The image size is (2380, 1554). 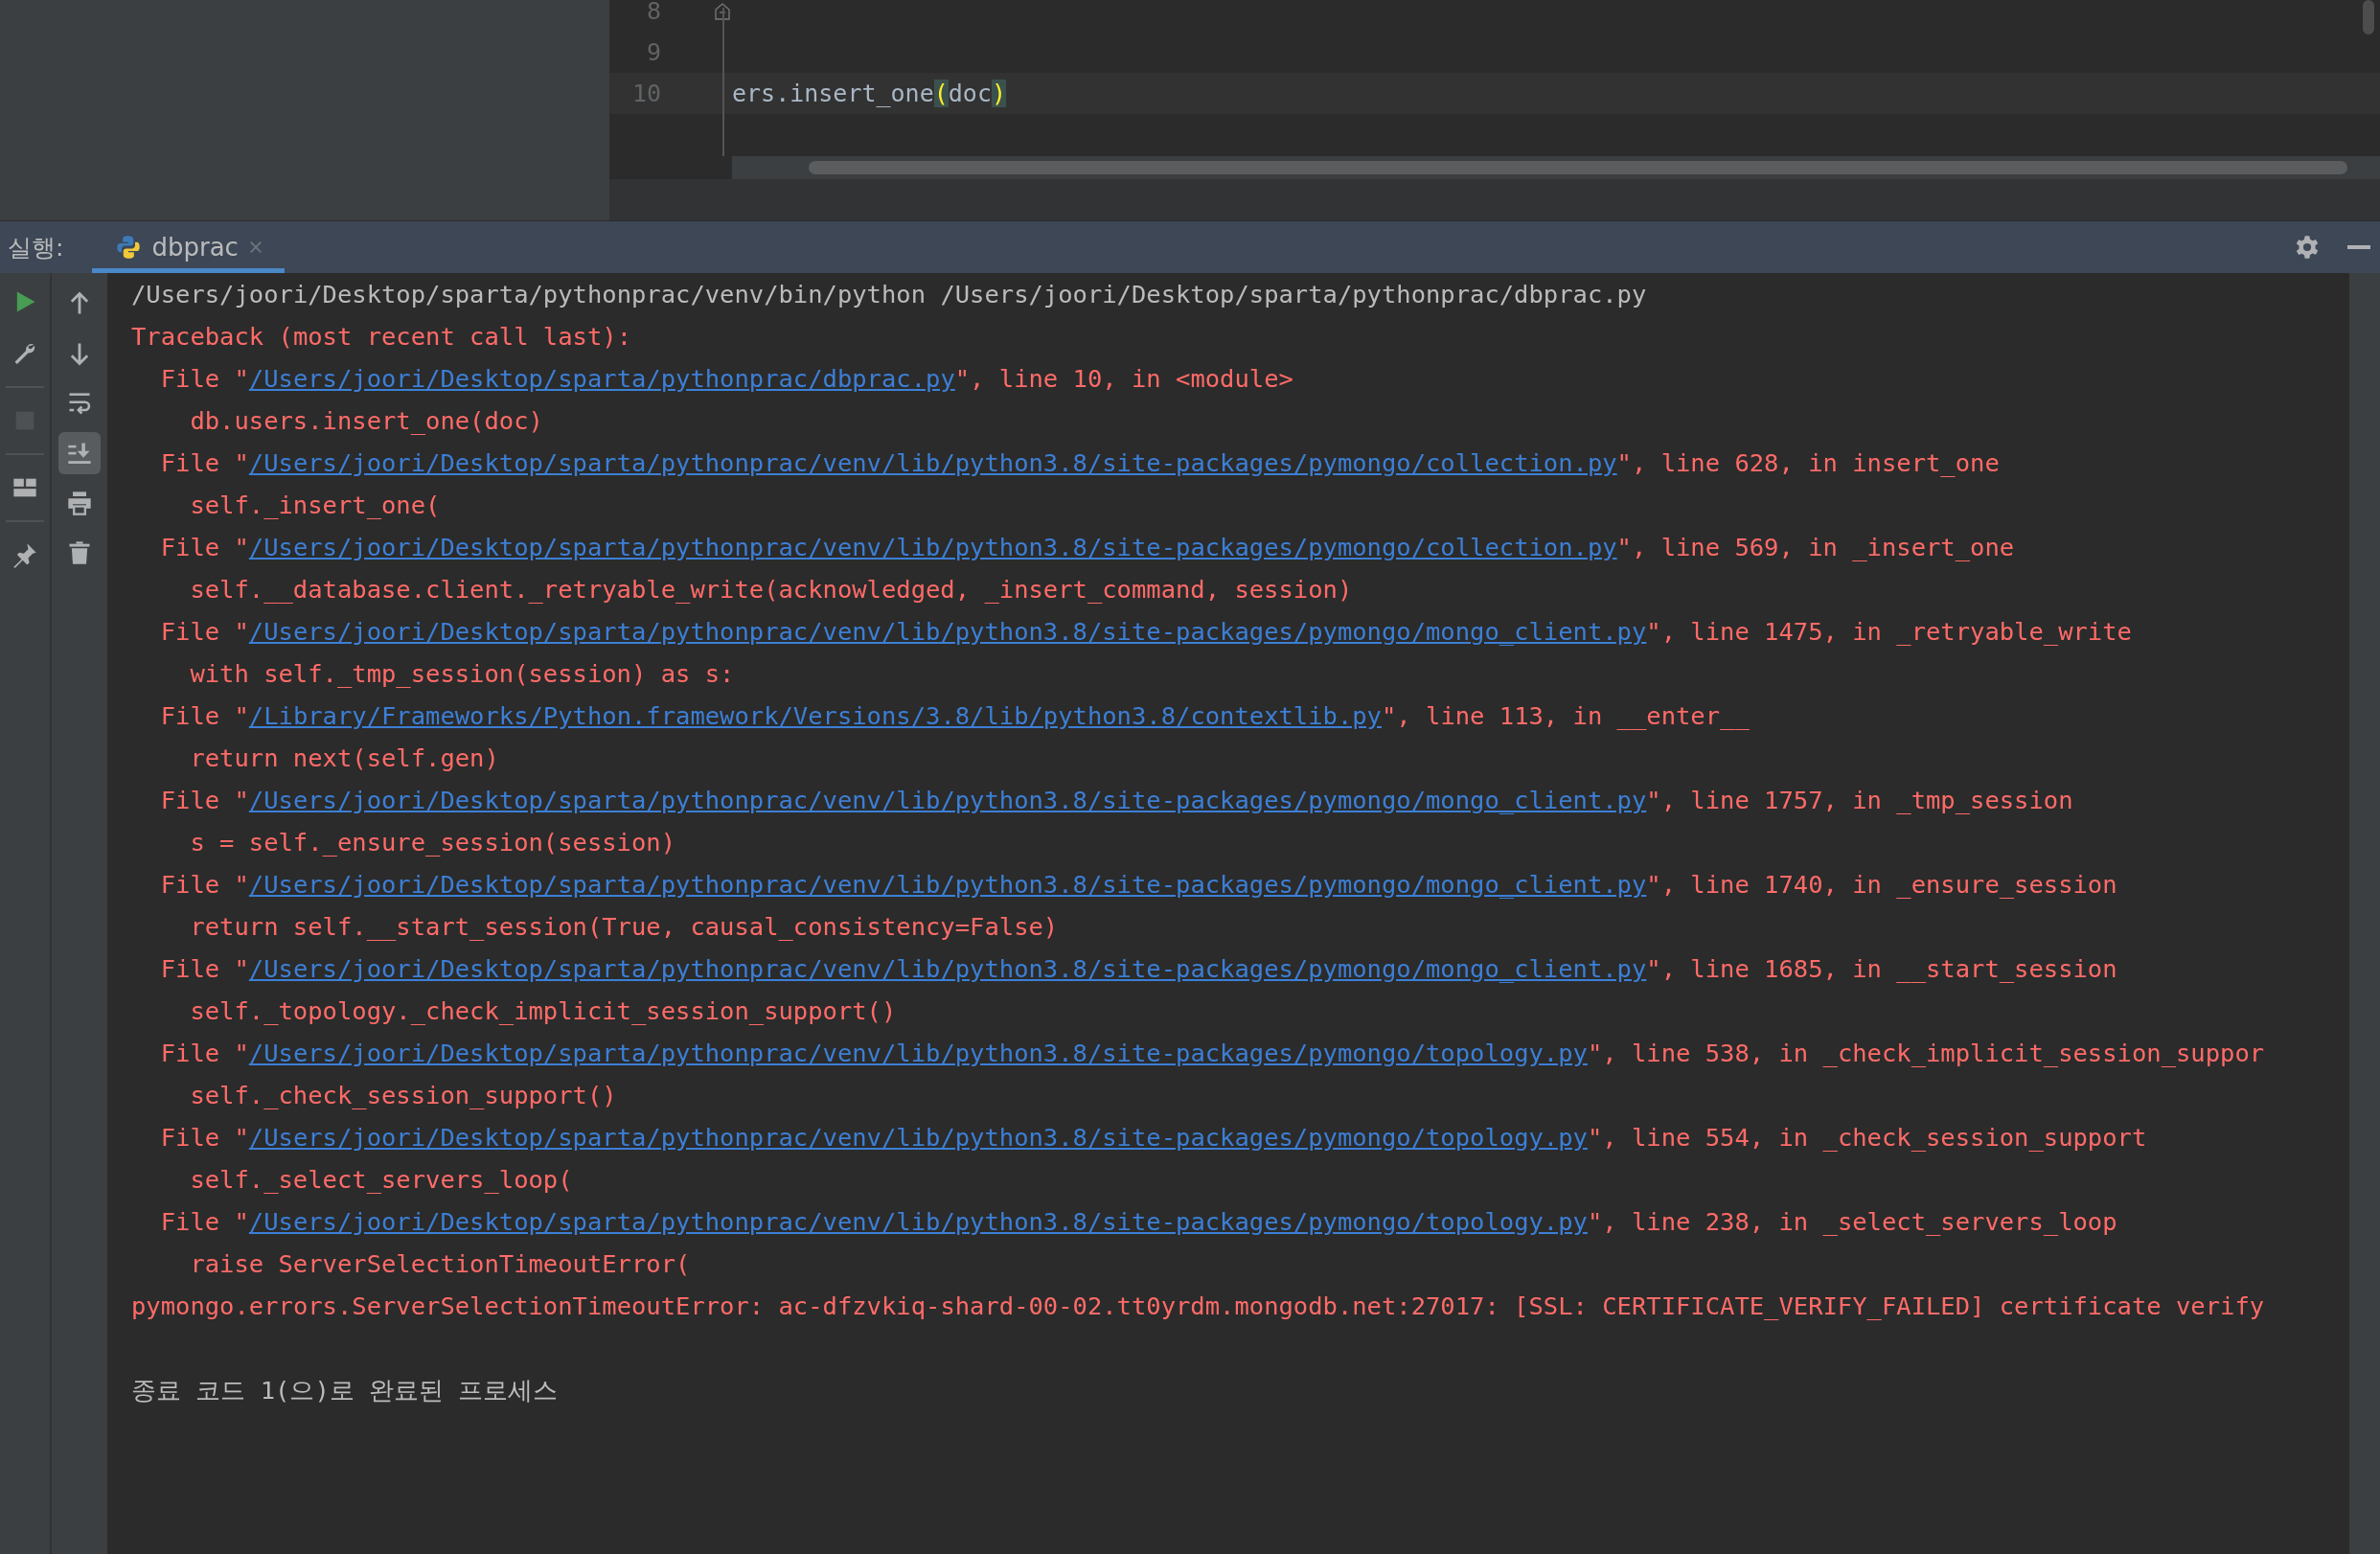 I want to click on source-line: self._select_servers_loop(, so click(x=382, y=1180).